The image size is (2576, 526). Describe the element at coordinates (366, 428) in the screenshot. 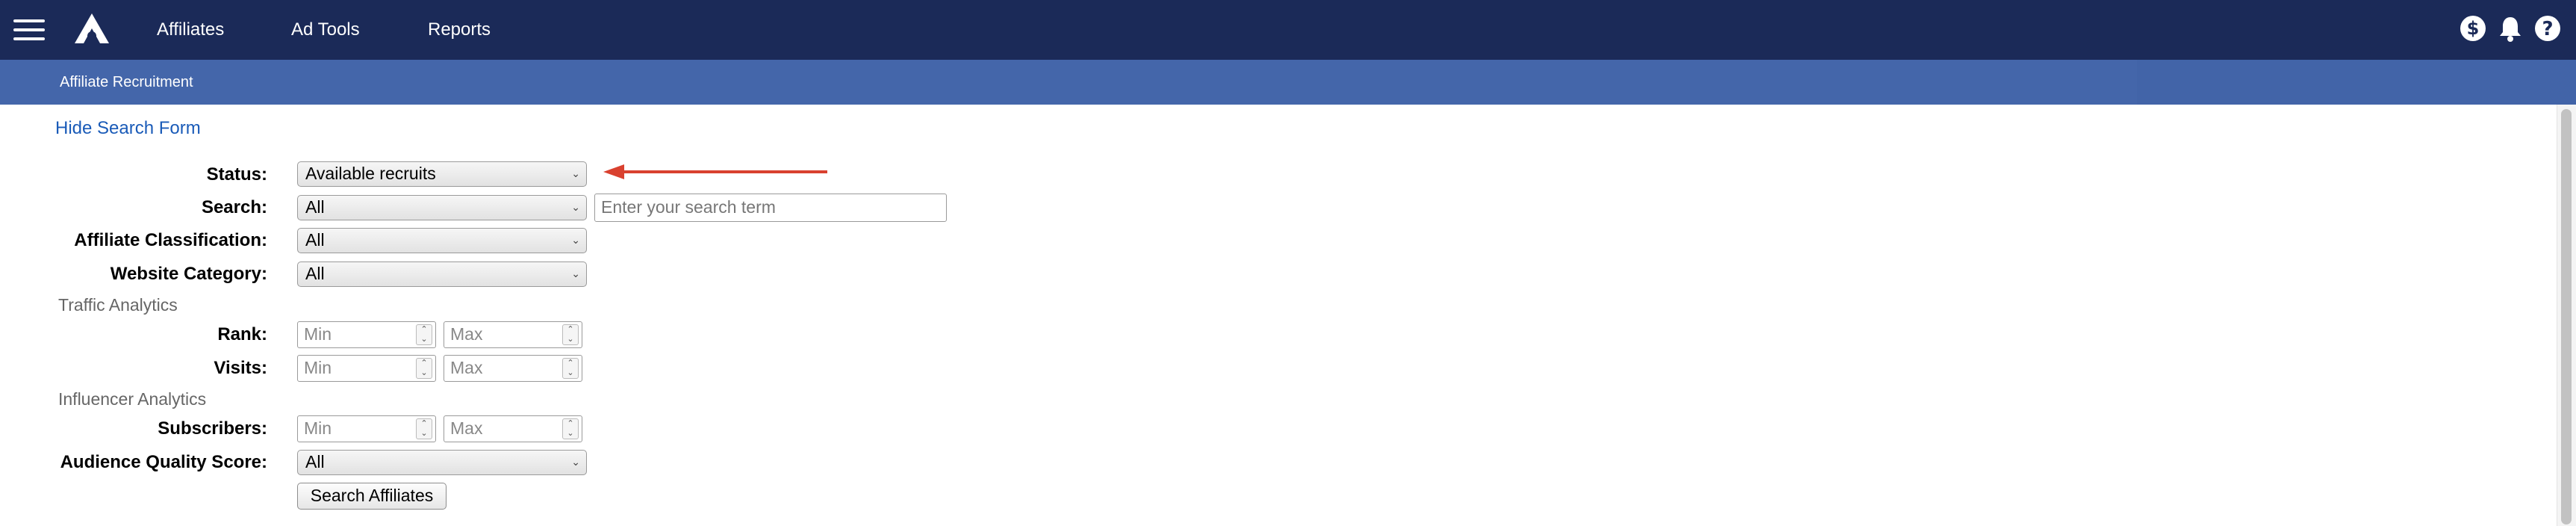

I see `subscribers-min-input: Min ⌃ ⌄` at that location.